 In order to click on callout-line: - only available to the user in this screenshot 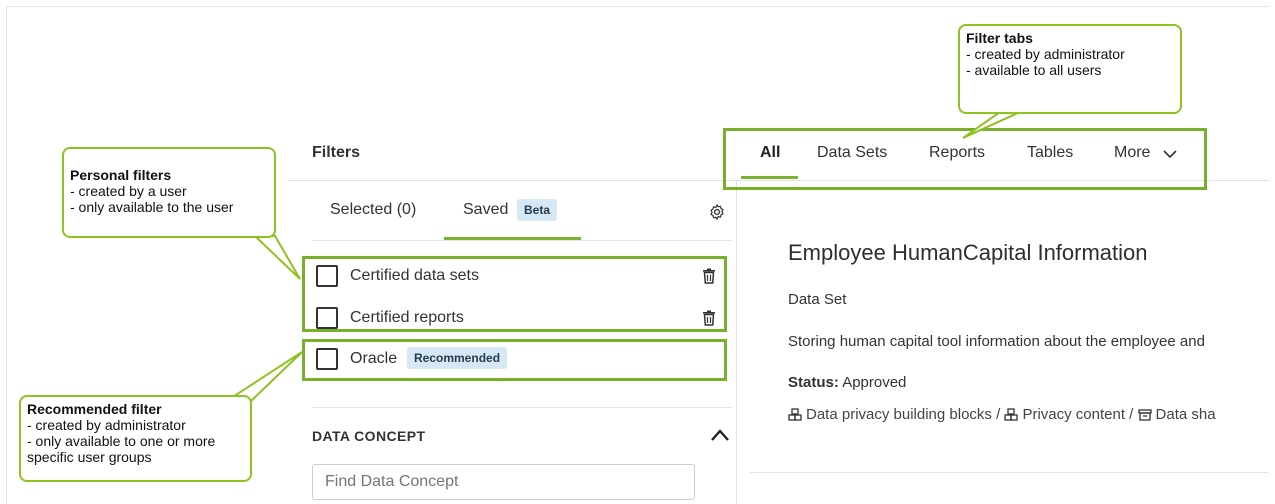, I will do `click(152, 207)`.